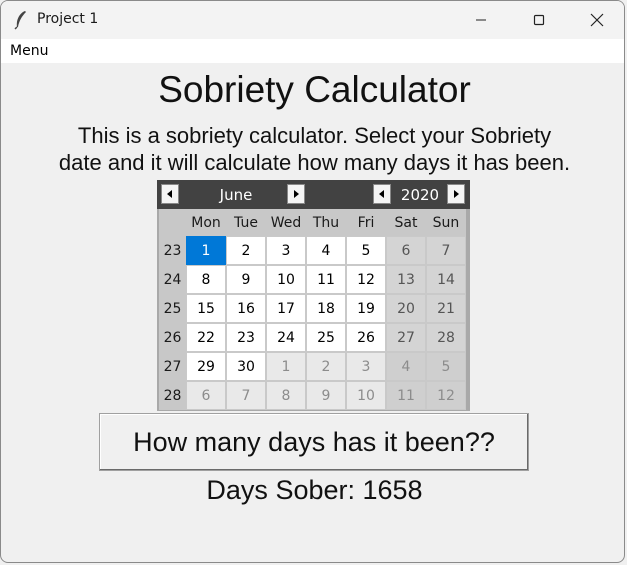 The image size is (627, 565). Describe the element at coordinates (406, 222) in the screenshot. I see `weekday-header: Sat` at that location.